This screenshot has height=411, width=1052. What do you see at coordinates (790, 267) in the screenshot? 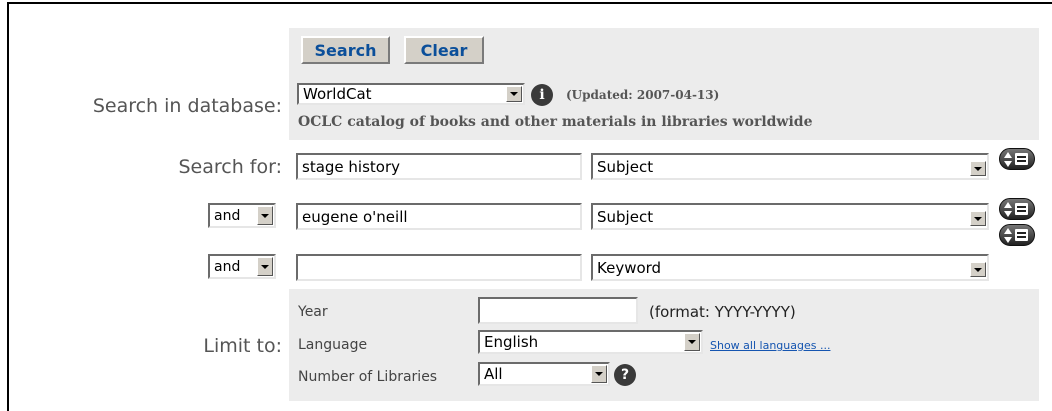
I see `search-index-select-3: Keyword` at bounding box center [790, 267].